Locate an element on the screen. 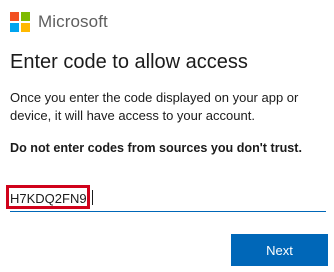 Image resolution: width=334 pixels, height=272 pixels. next-button: Next is located at coordinates (279, 250).